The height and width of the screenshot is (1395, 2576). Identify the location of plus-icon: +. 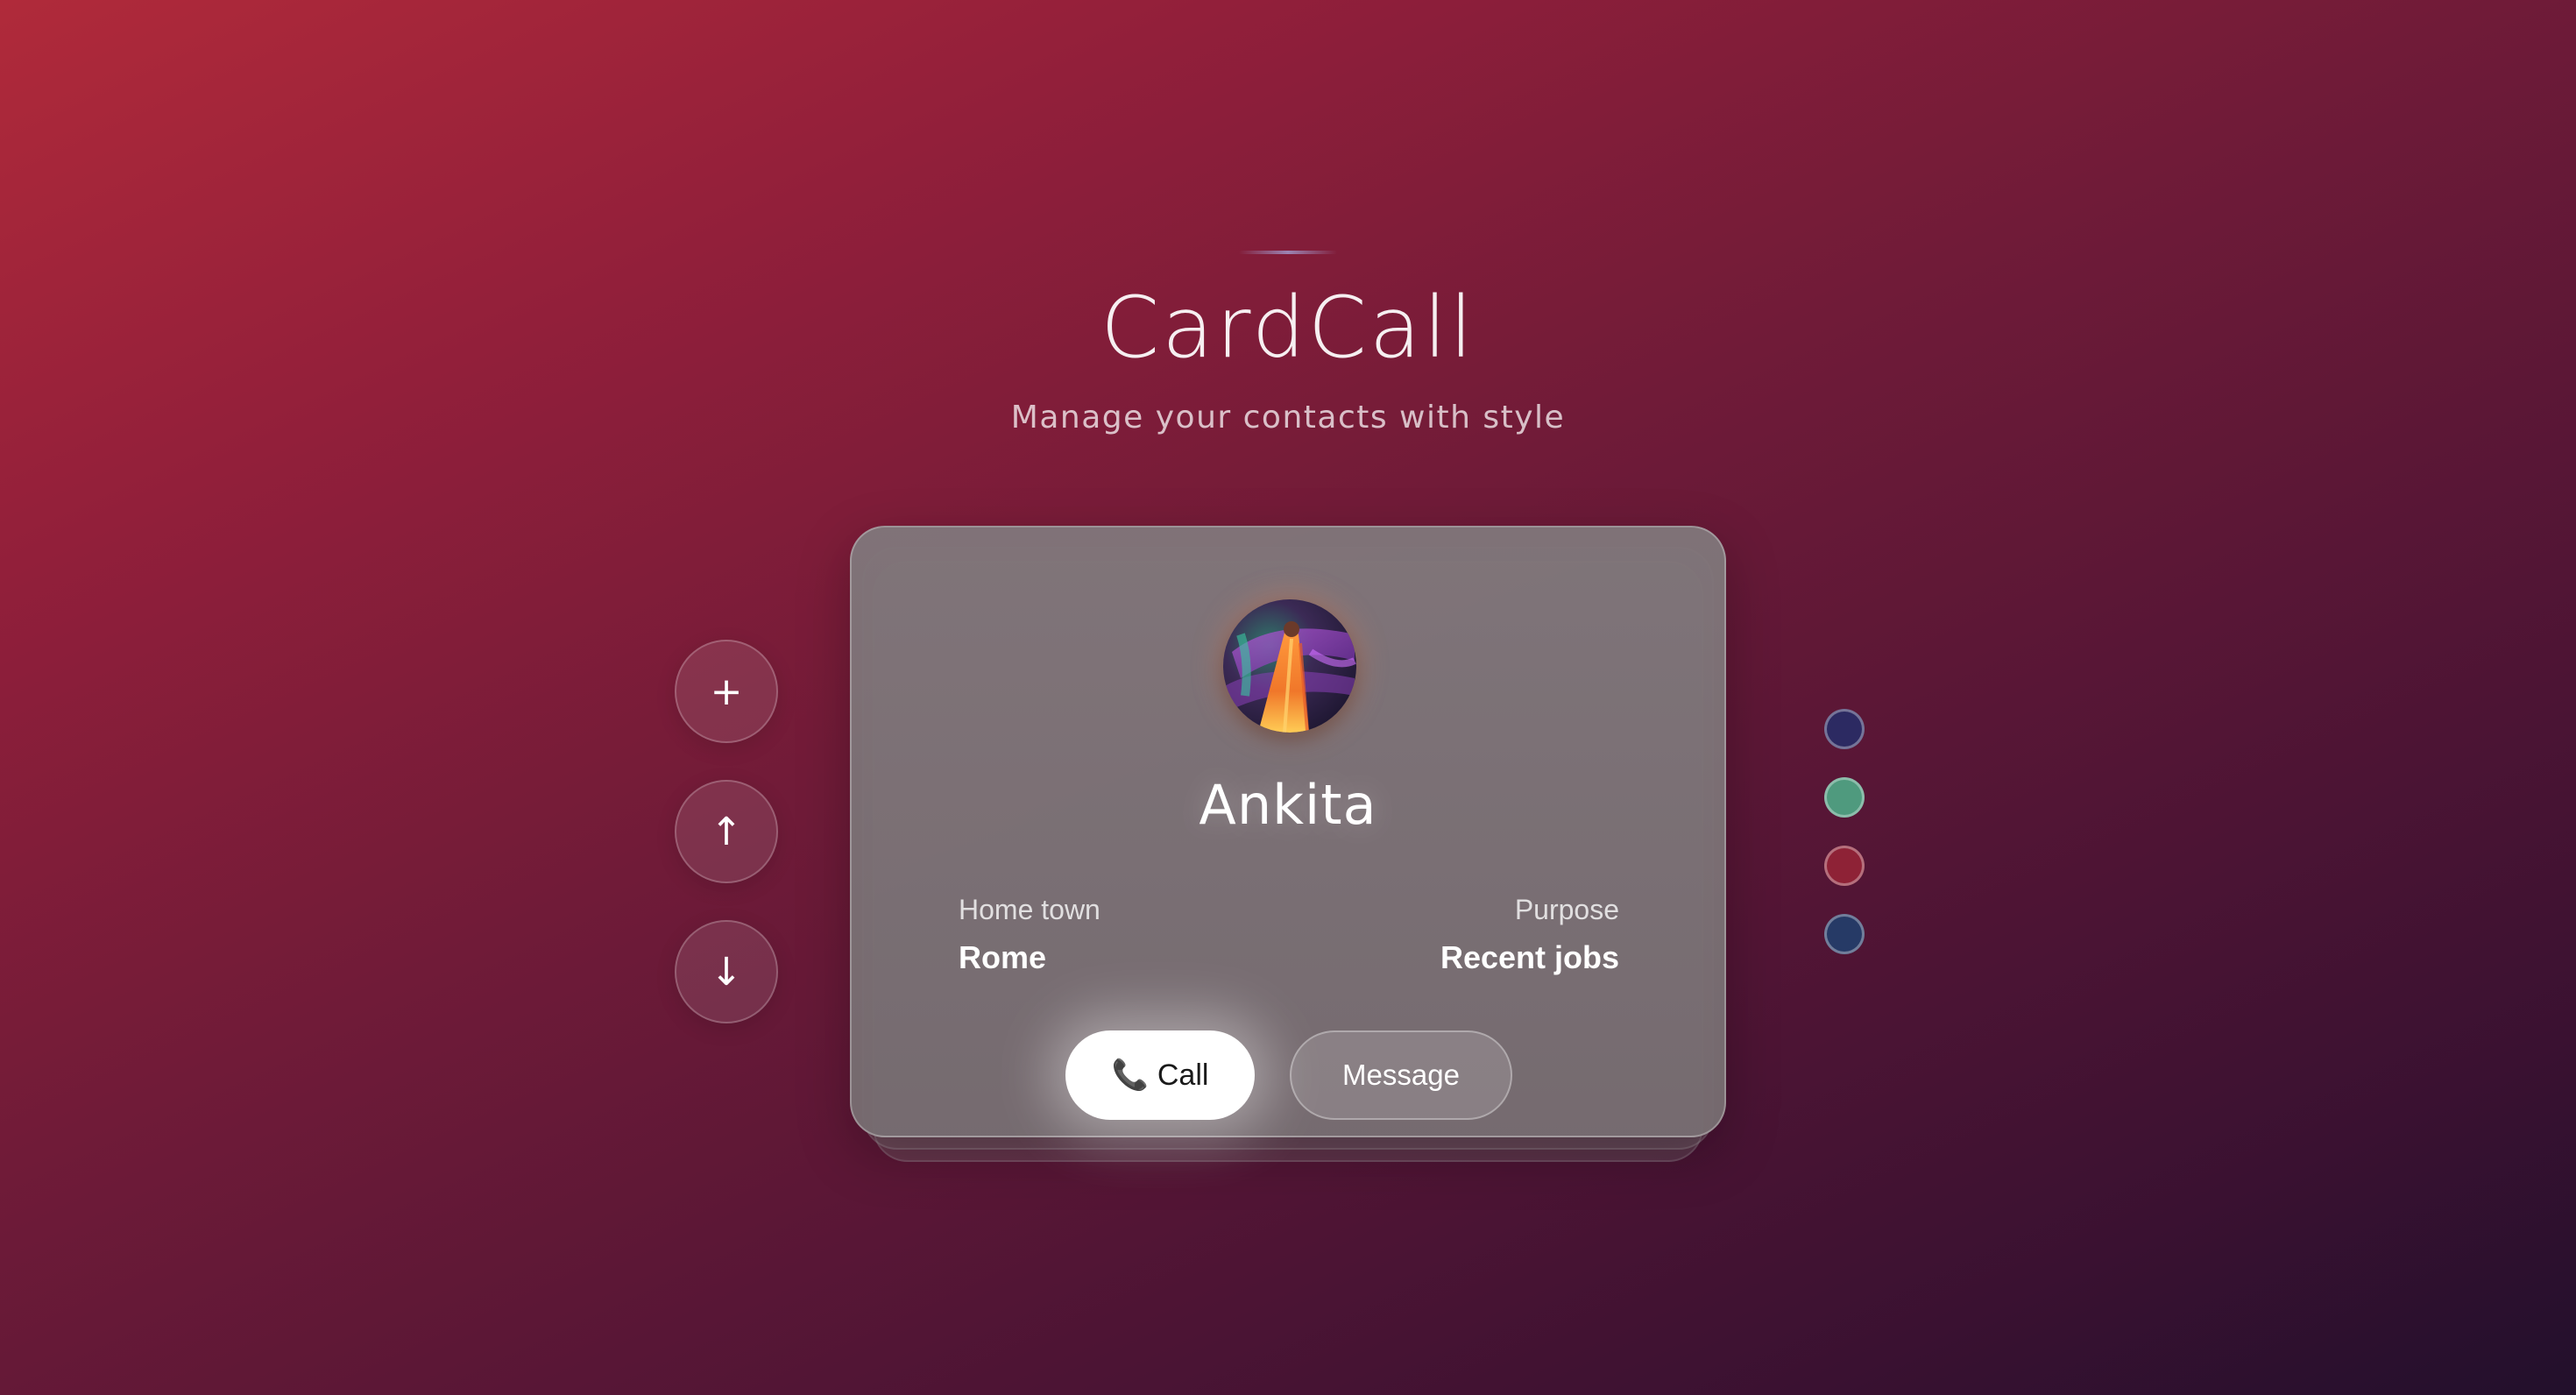
(726, 691).